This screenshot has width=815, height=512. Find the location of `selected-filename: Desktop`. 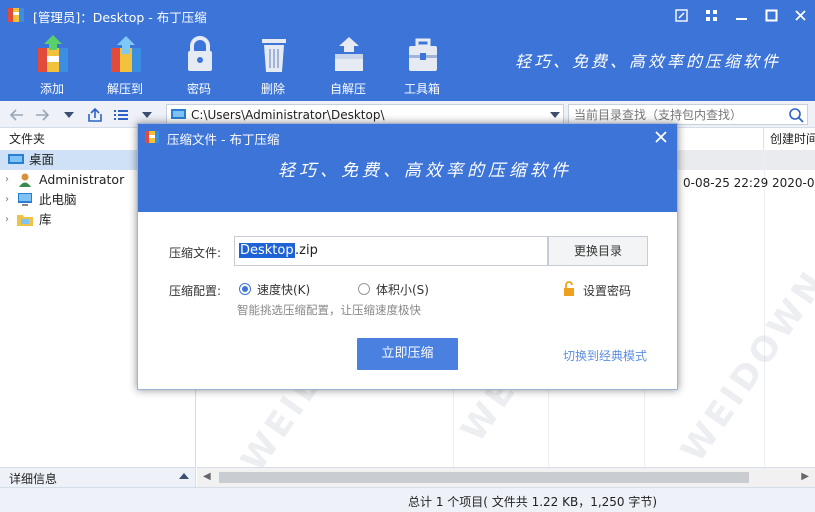

selected-filename: Desktop is located at coordinates (267, 250).